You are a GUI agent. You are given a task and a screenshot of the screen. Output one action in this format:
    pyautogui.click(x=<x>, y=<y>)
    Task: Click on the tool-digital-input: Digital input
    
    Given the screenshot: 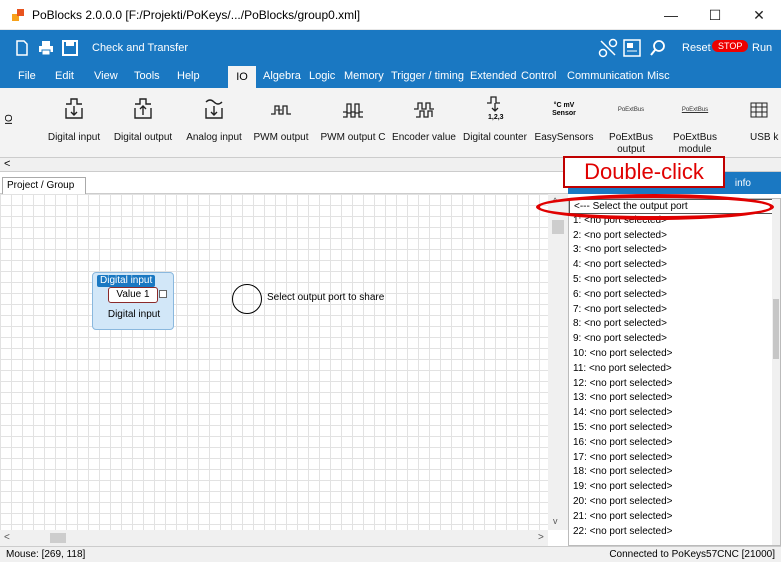 What is the action you would take?
    pyautogui.click(x=74, y=123)
    